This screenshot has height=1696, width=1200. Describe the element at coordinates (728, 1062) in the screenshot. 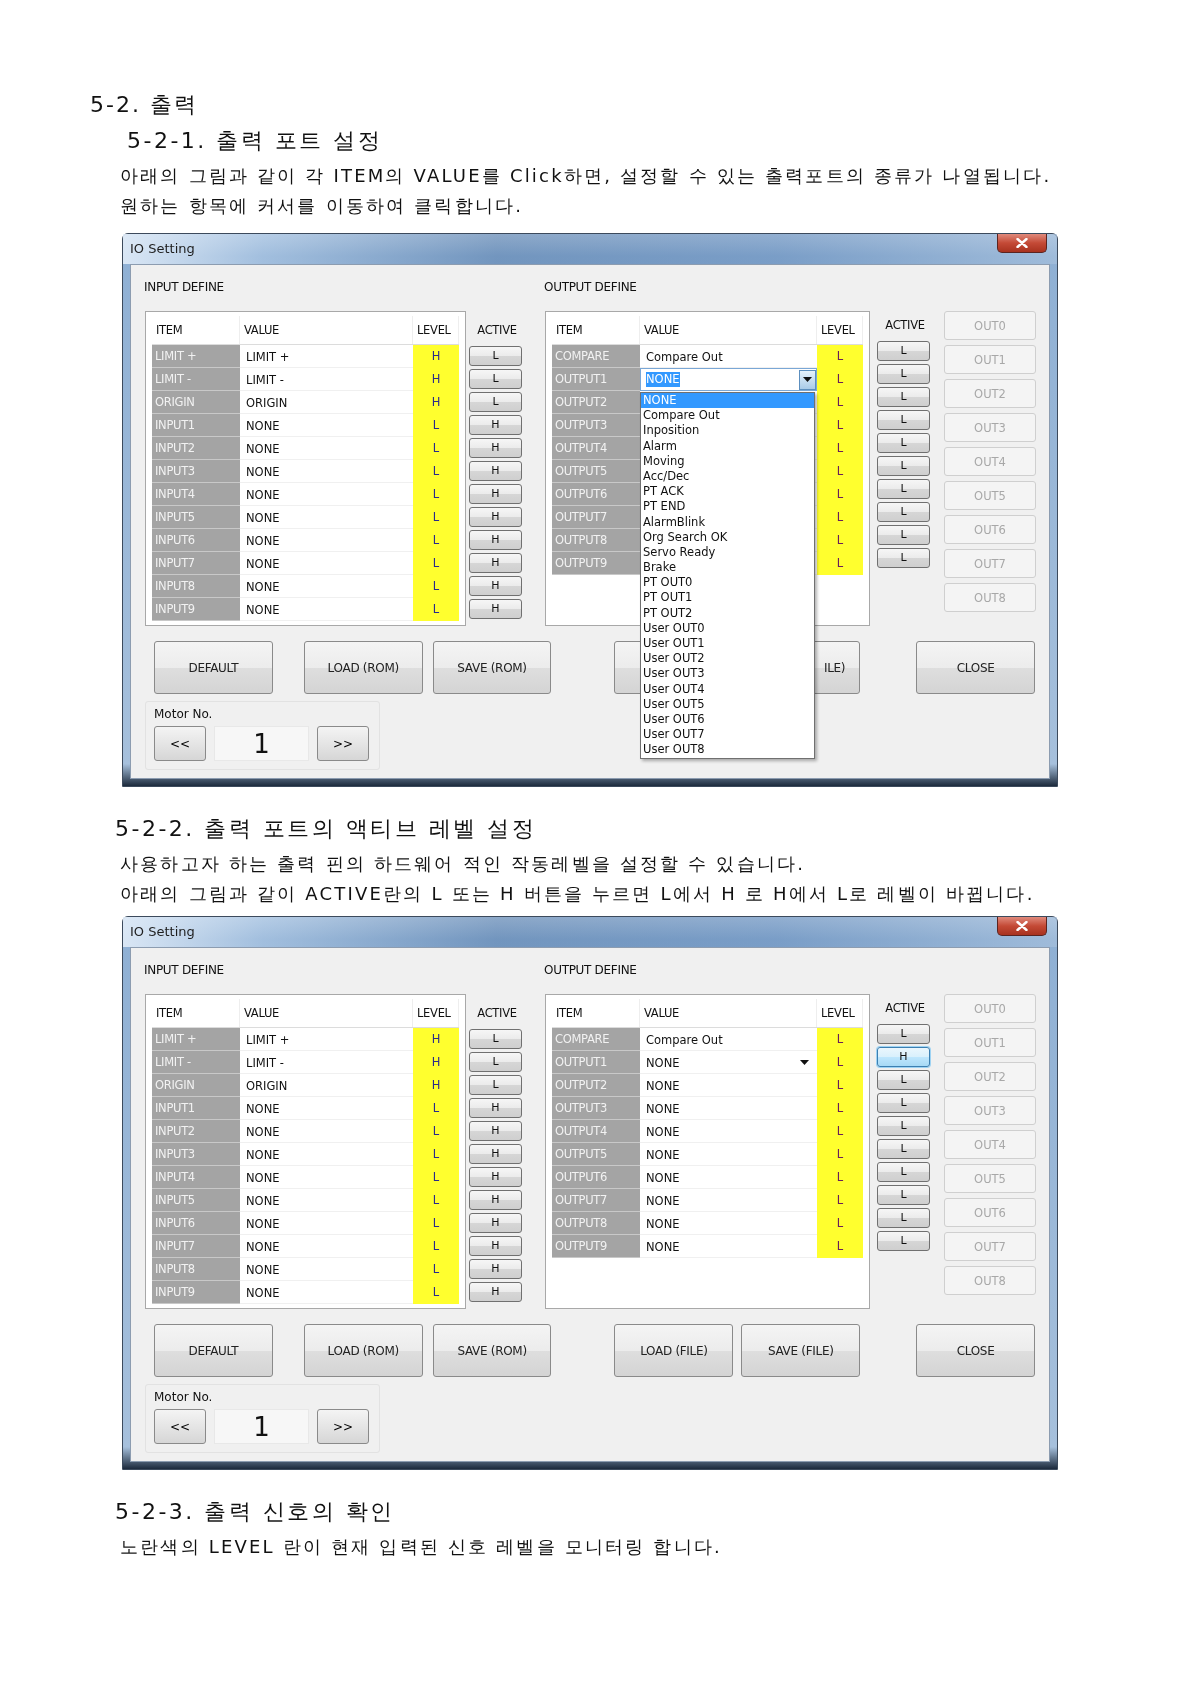

I see `combo-box: NONE` at that location.